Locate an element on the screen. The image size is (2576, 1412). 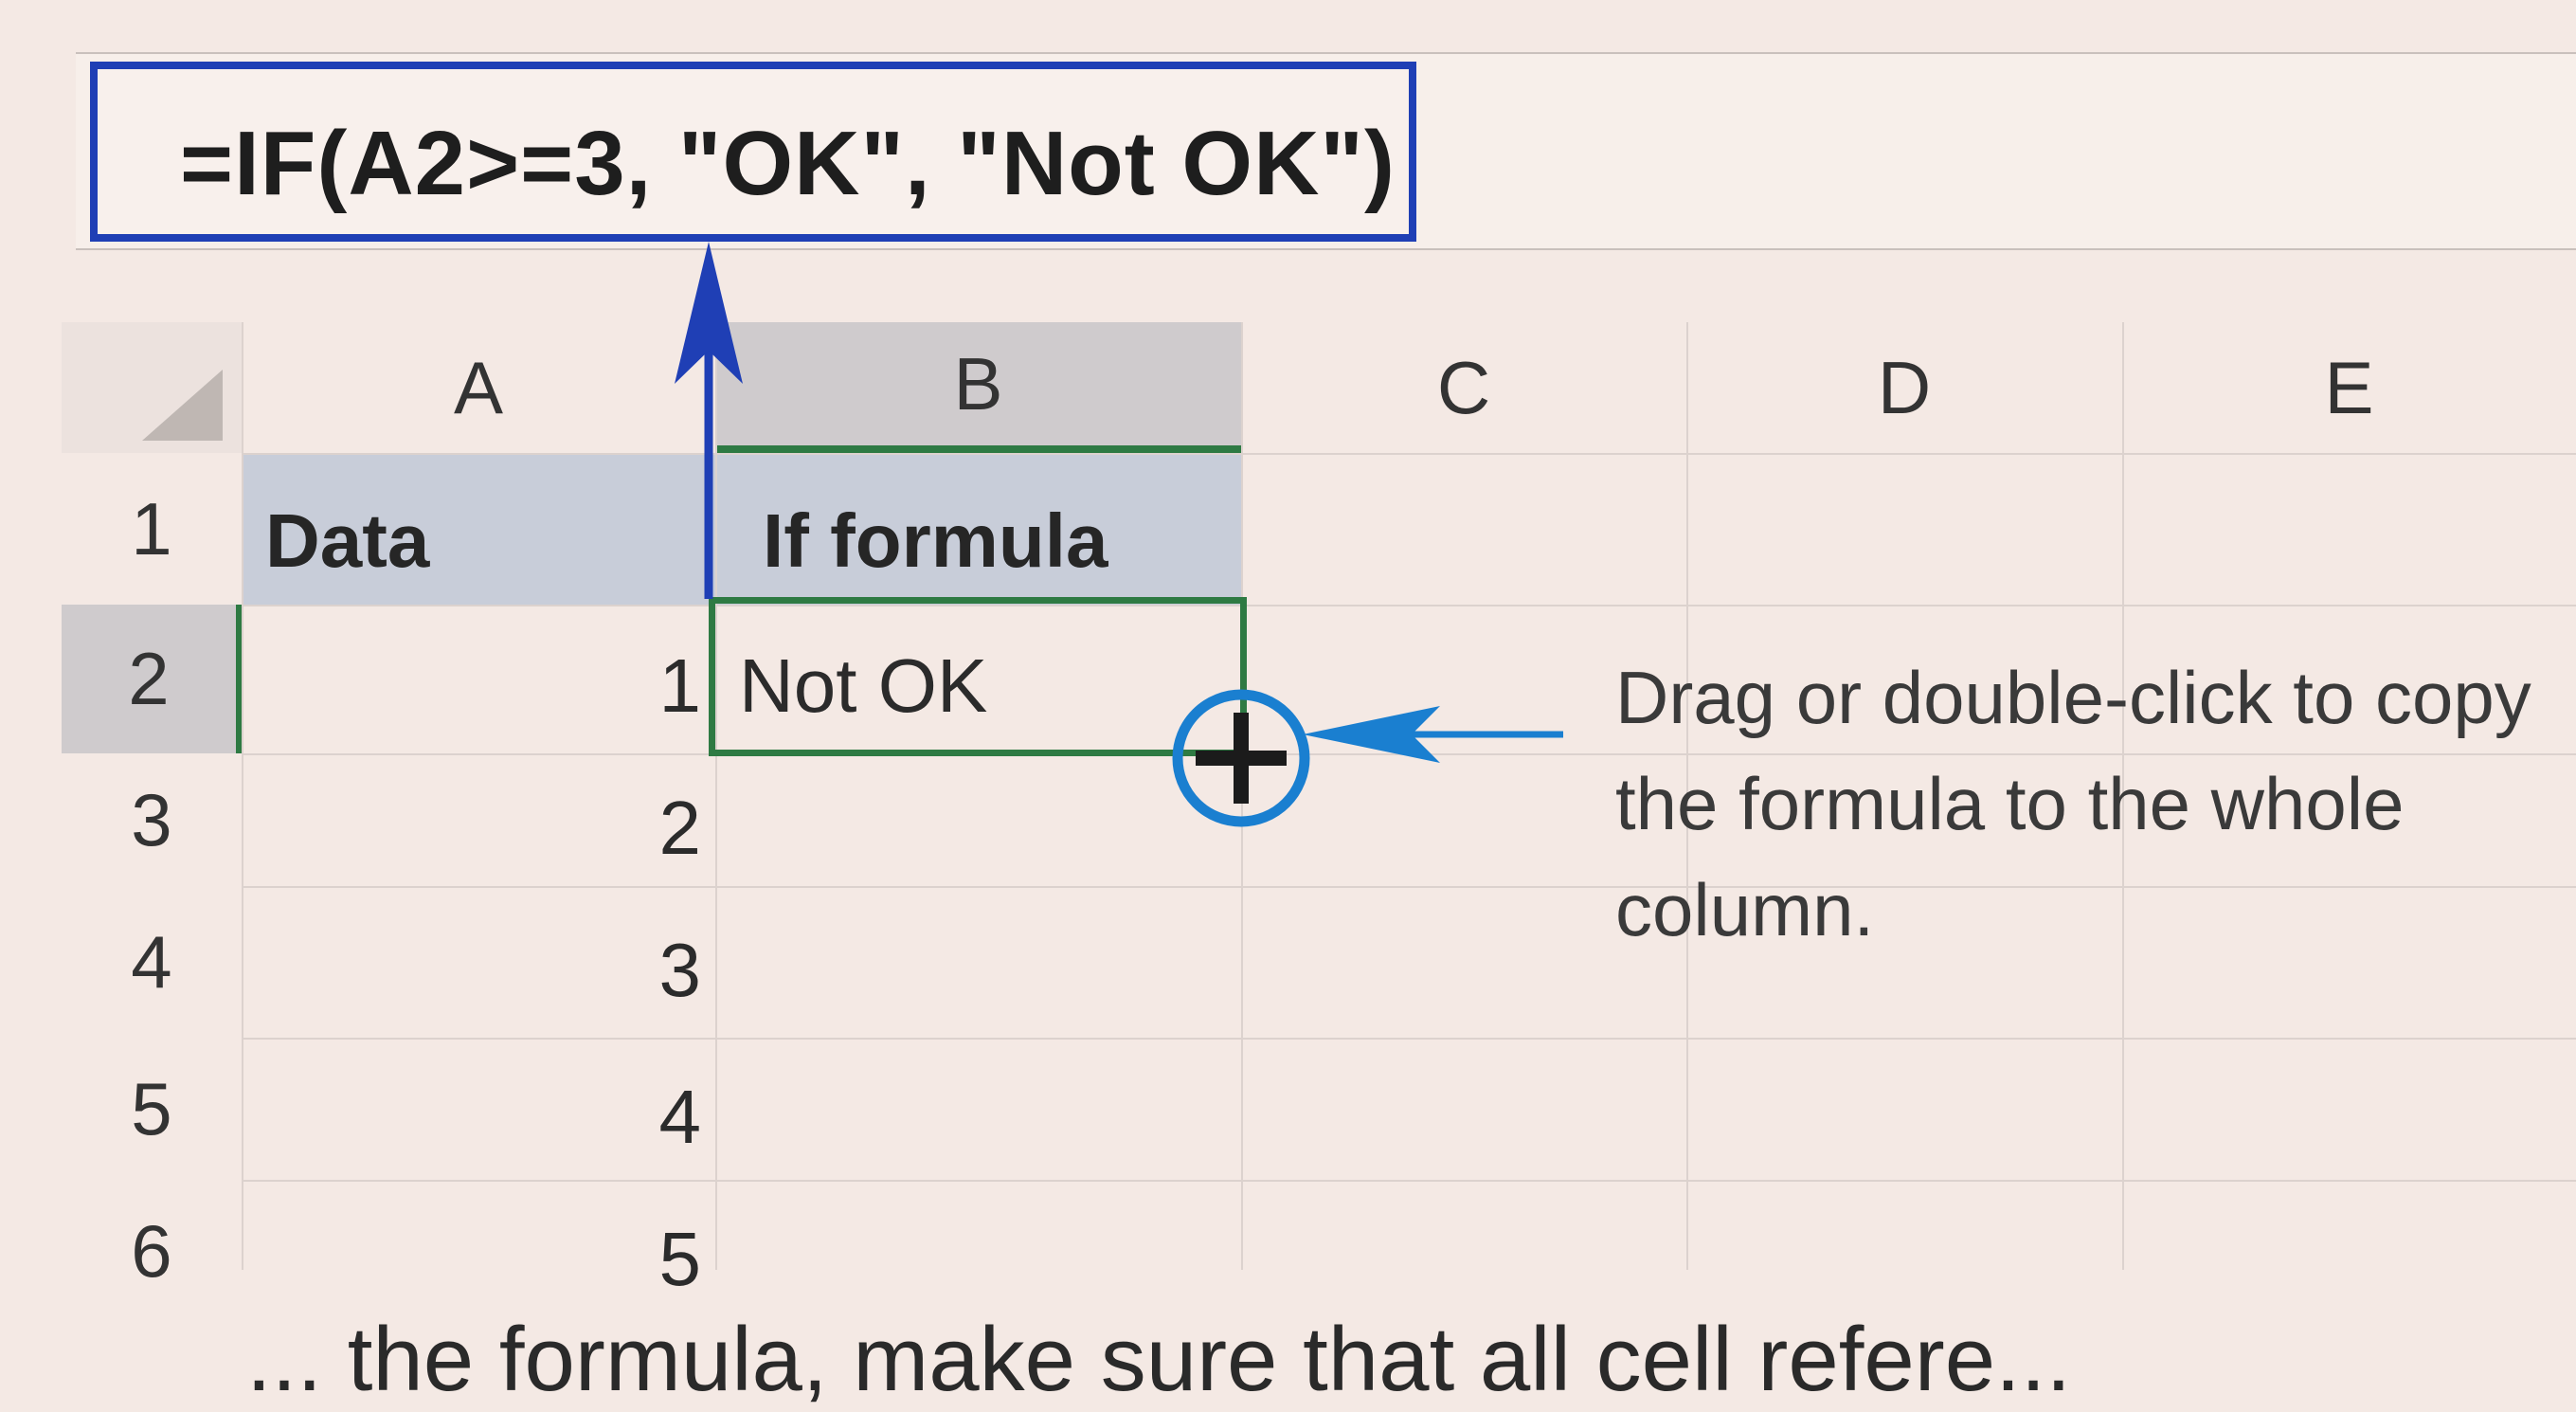
arrow-up-icon is located at coordinates (709, 421).